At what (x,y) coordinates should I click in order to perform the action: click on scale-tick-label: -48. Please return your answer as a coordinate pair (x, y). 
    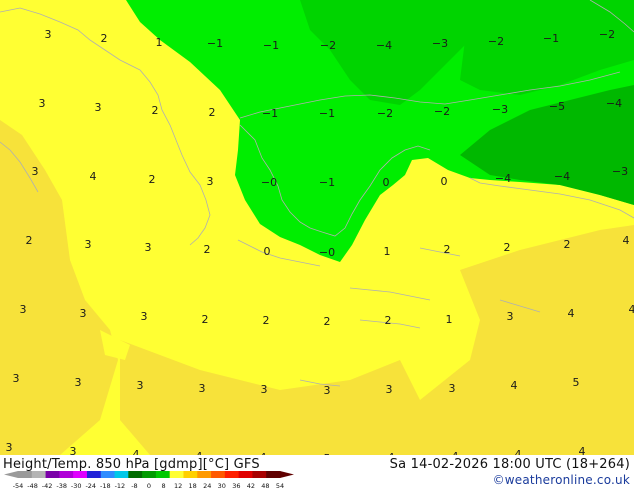
    Looking at the image, I should click on (32, 486).